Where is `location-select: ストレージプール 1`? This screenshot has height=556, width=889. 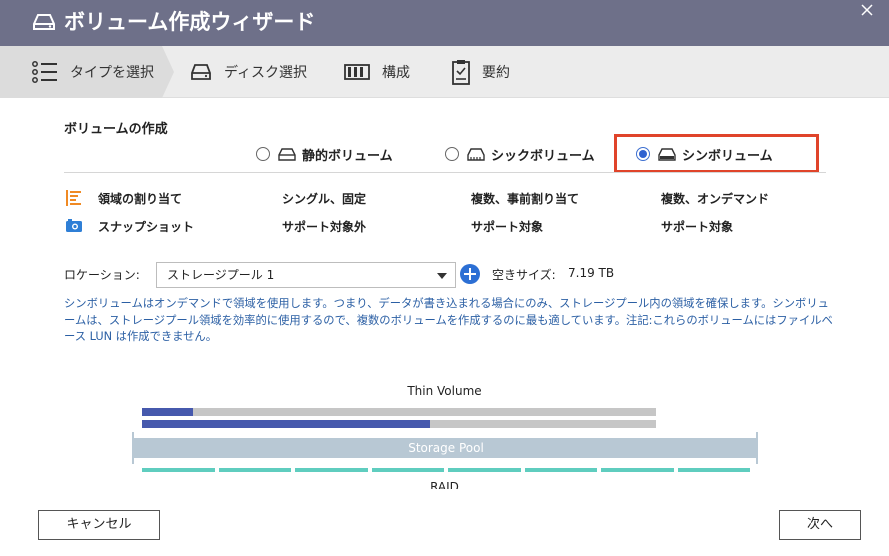
location-select: ストレージプール 1 is located at coordinates (306, 275).